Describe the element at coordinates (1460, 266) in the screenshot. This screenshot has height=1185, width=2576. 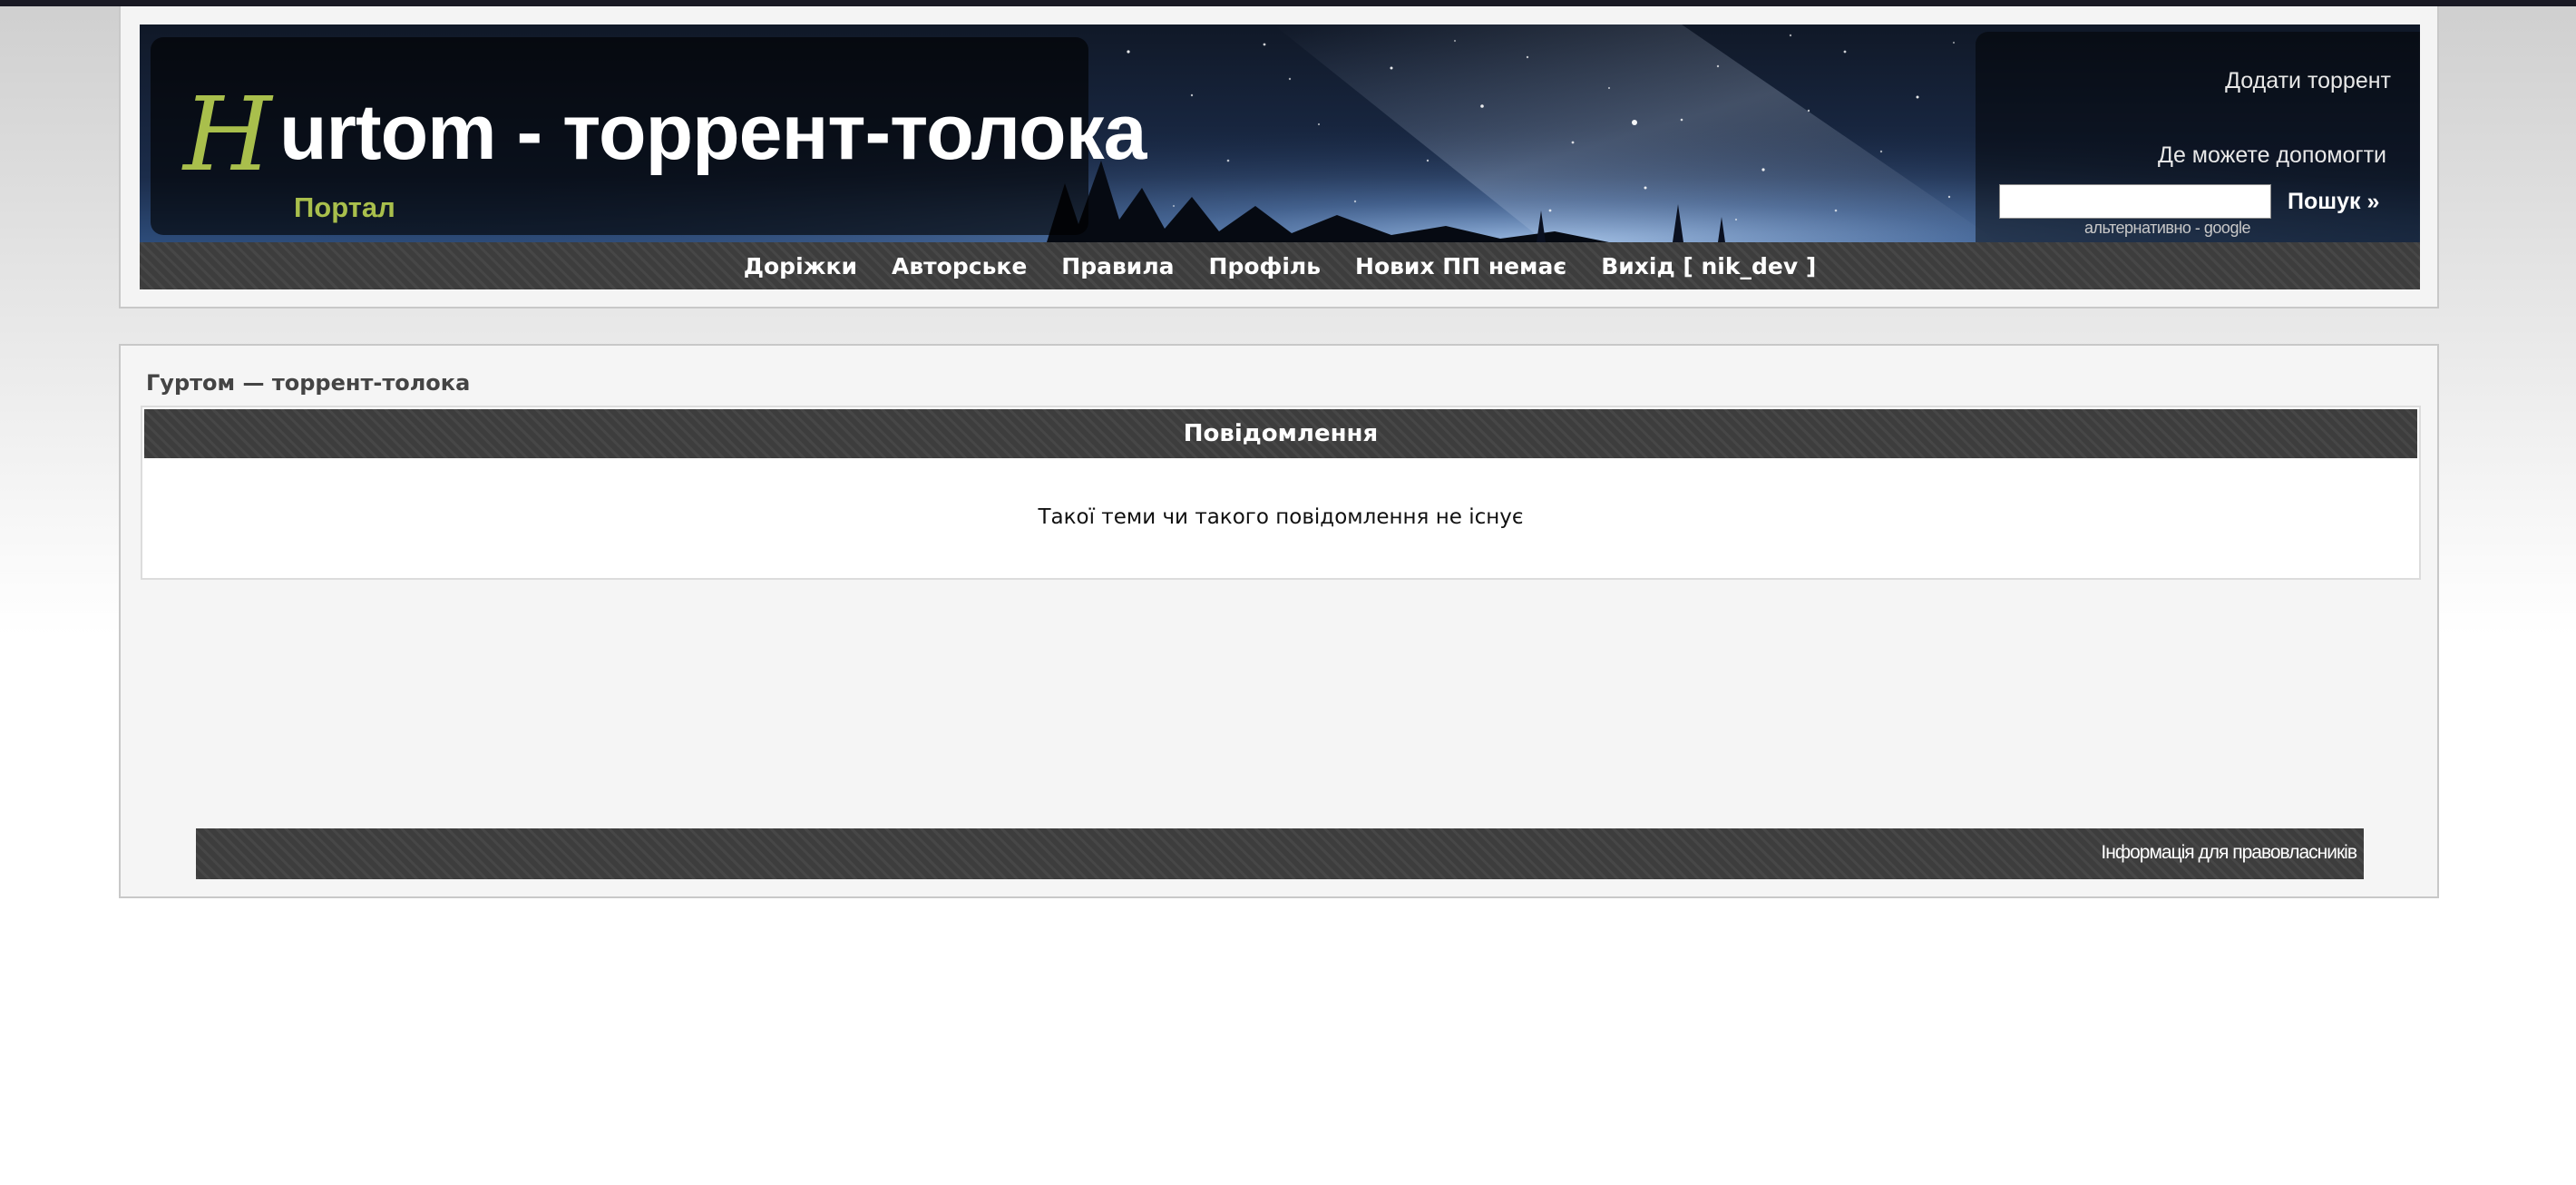
I see `nav-item-private-messages: Нових ПП немає` at that location.